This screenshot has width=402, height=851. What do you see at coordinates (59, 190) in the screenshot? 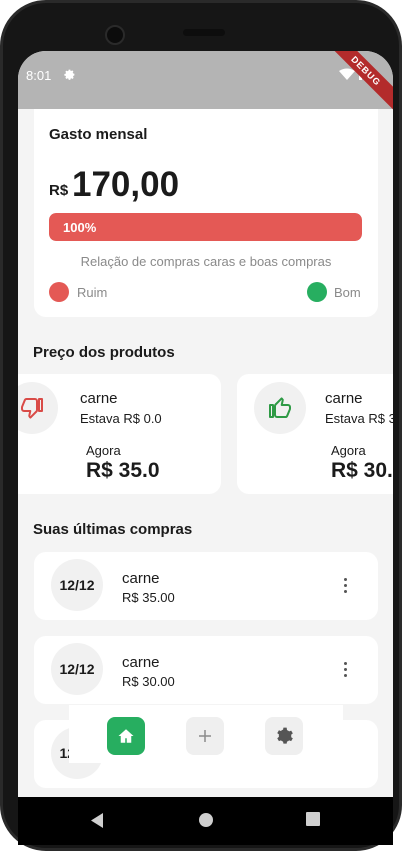
I see `currency-symbol: R$` at bounding box center [59, 190].